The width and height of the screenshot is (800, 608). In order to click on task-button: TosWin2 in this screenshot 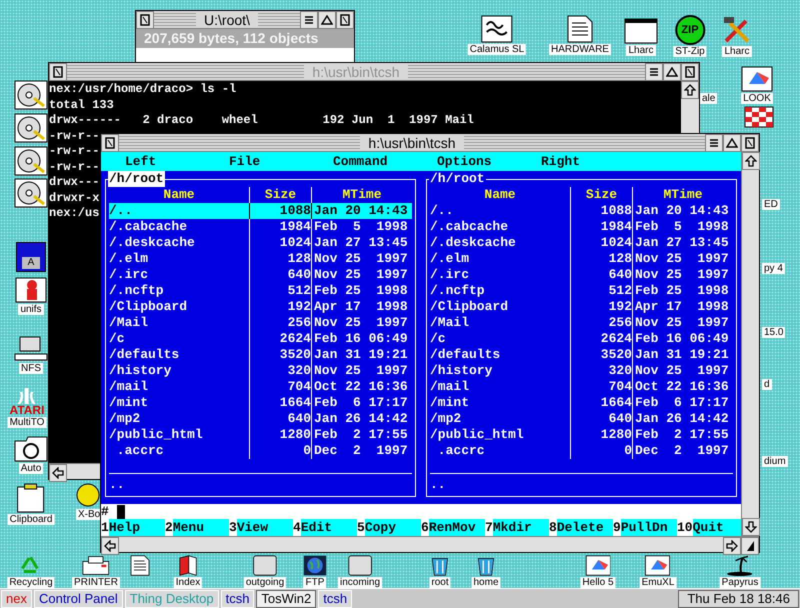, I will do `click(286, 599)`.